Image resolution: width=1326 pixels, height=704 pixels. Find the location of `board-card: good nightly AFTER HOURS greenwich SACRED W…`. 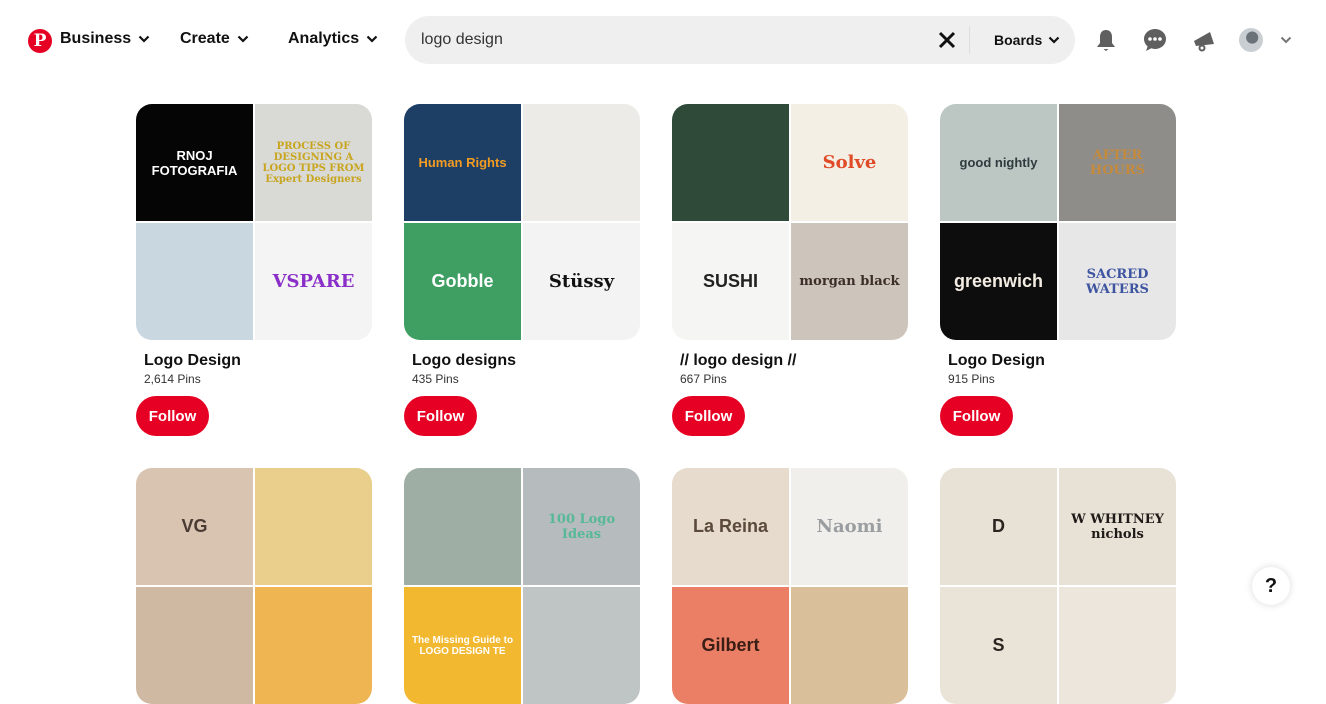

board-card: good nightly AFTER HOURS greenwich SACRED W… is located at coordinates (1058, 270).